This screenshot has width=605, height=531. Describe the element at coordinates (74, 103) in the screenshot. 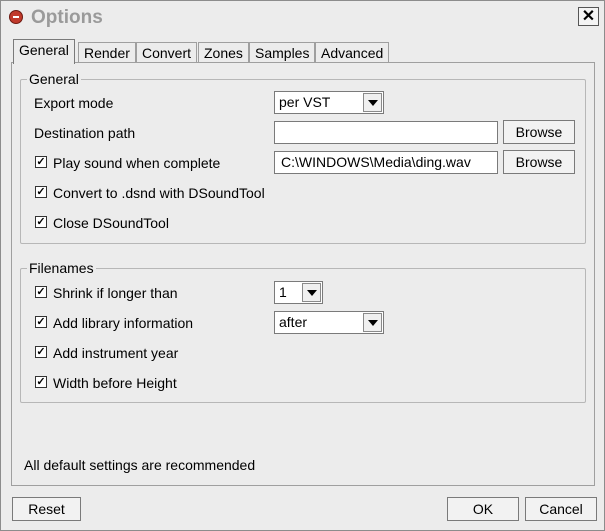

I see `export-mode-label: Export mode` at that location.